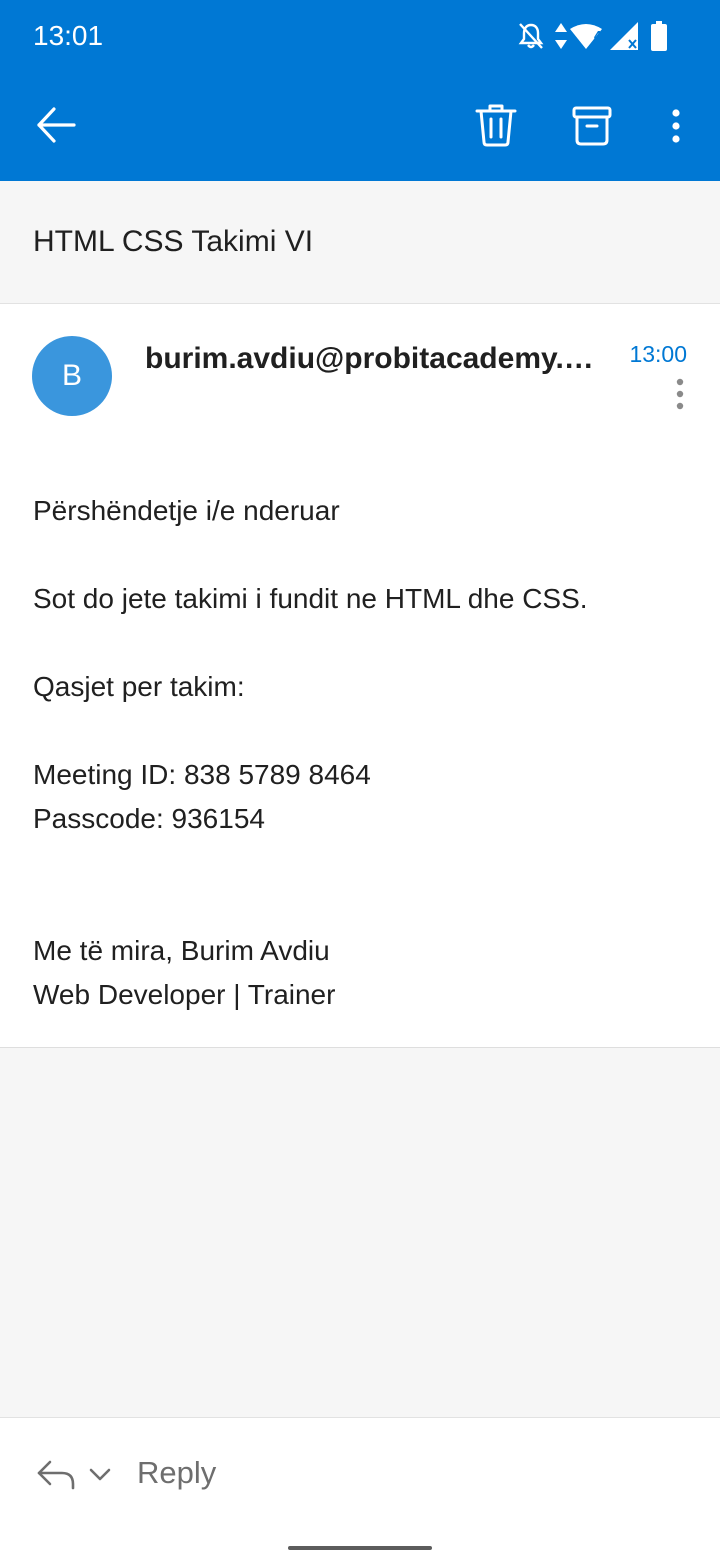 The height and width of the screenshot is (1560, 720). What do you see at coordinates (360, 1548) in the screenshot?
I see `home-indicator` at bounding box center [360, 1548].